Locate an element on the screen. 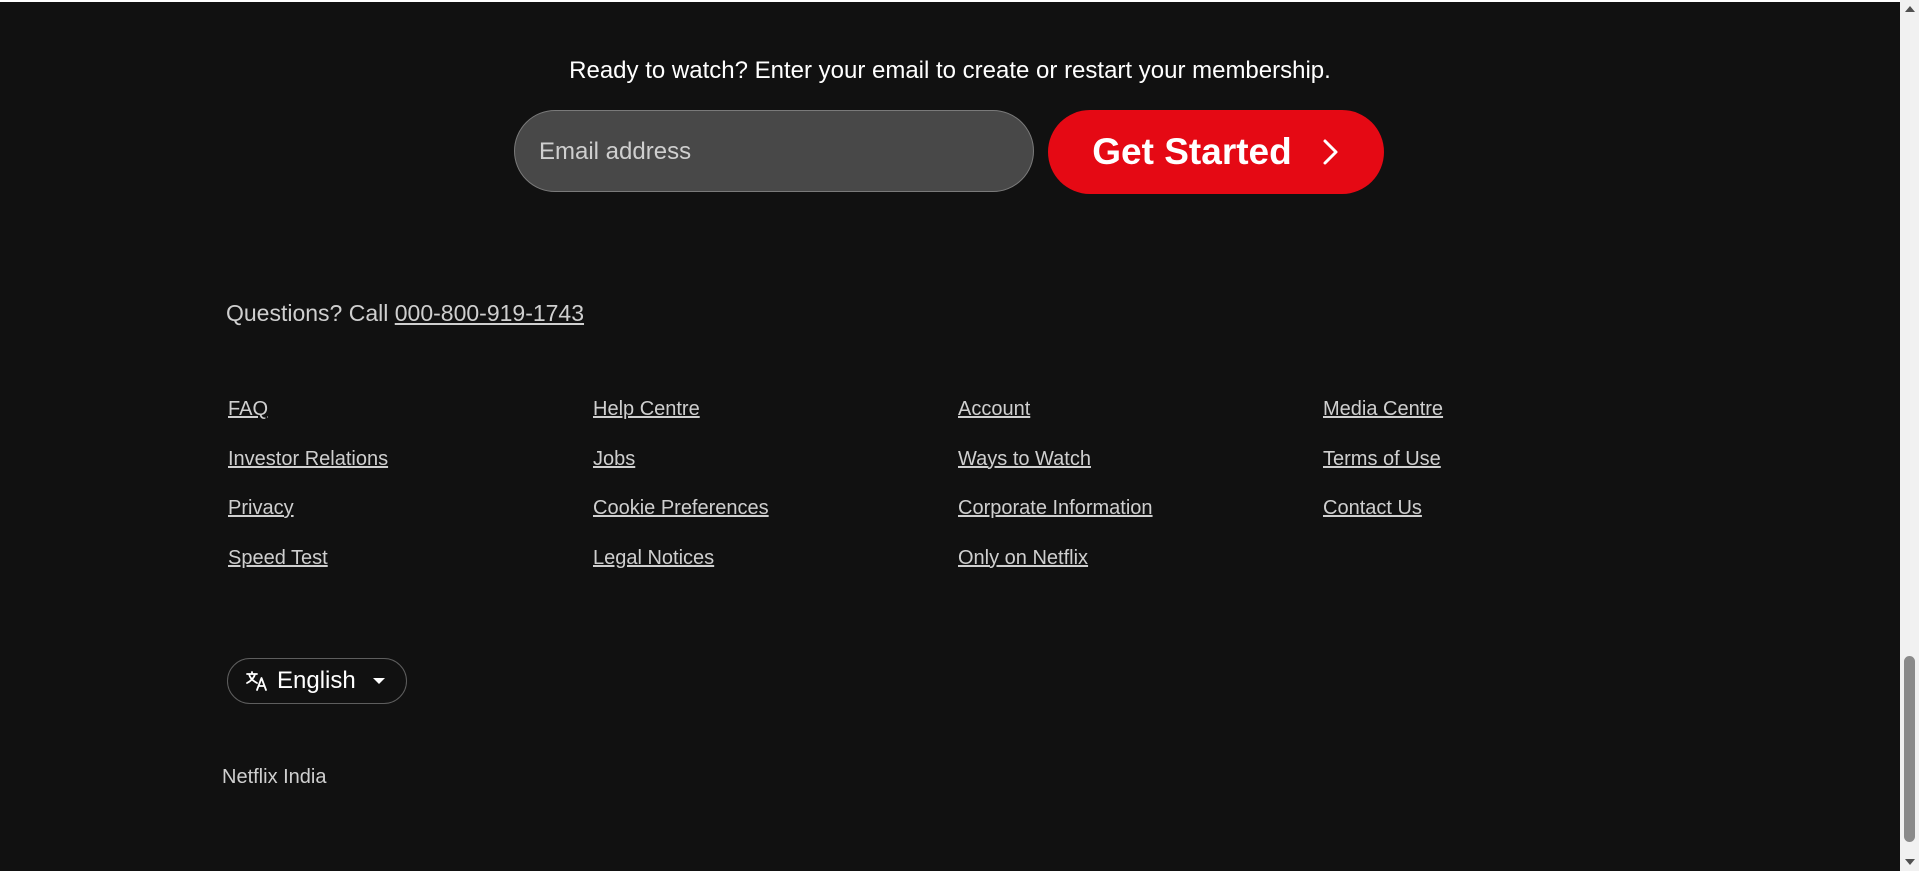 The height and width of the screenshot is (871, 1919). scroll-up-arrow-icon is located at coordinates (1909, 8).